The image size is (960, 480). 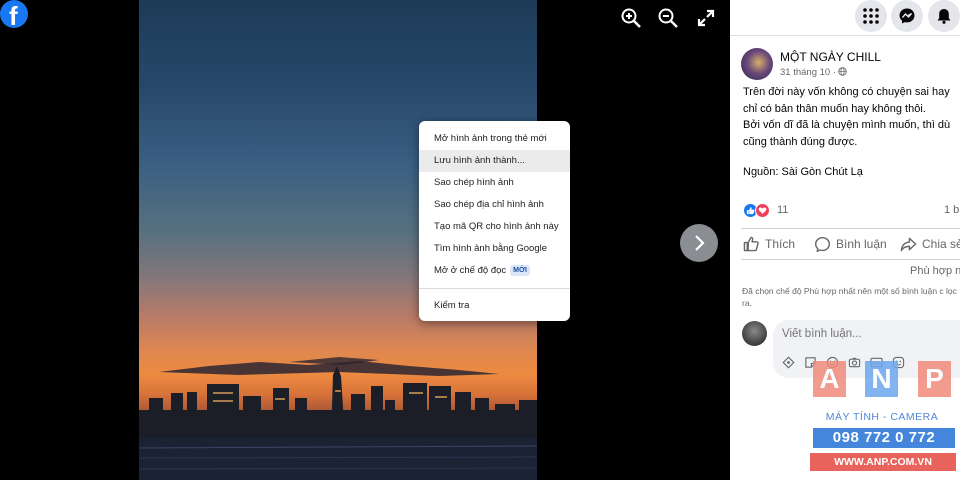 What do you see at coordinates (842, 71) in the screenshot?
I see `globe-icon` at bounding box center [842, 71].